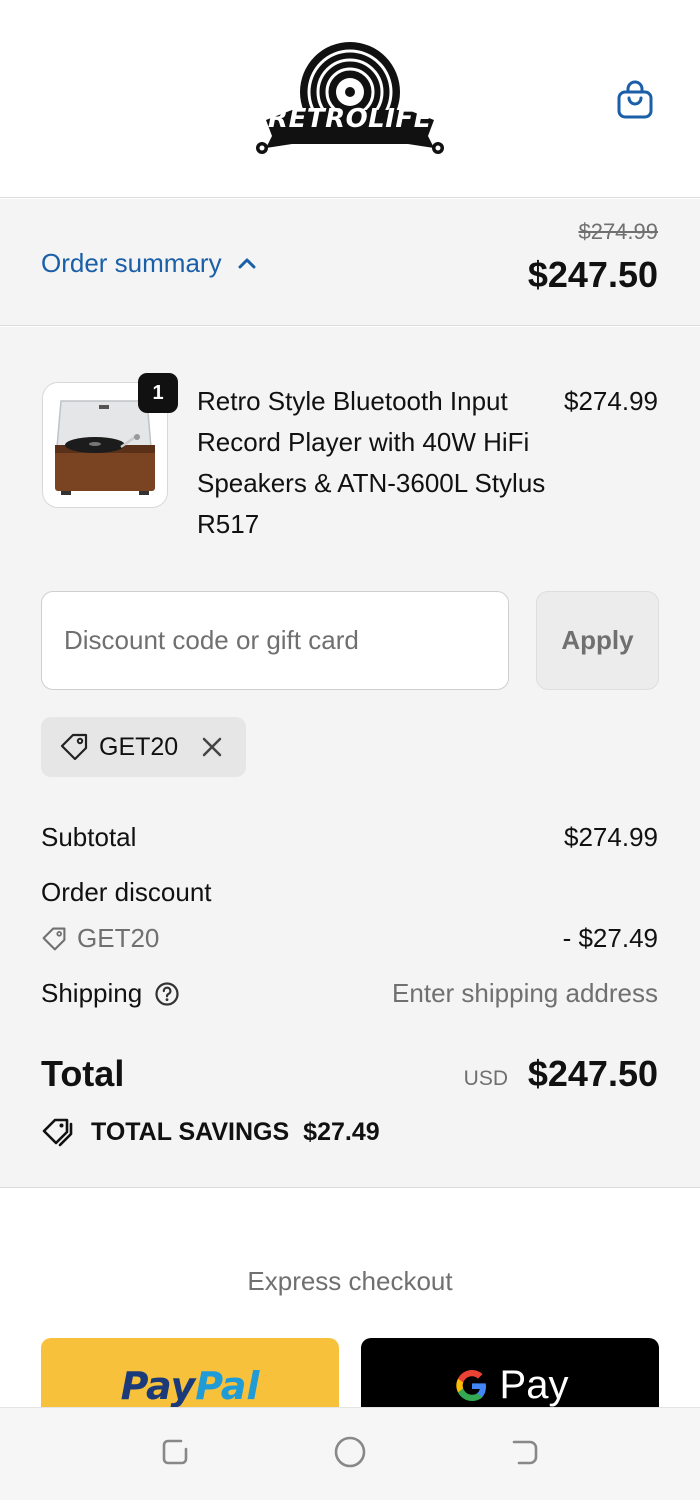 The image size is (700, 1500). I want to click on total-label: Total, so click(83, 1073).